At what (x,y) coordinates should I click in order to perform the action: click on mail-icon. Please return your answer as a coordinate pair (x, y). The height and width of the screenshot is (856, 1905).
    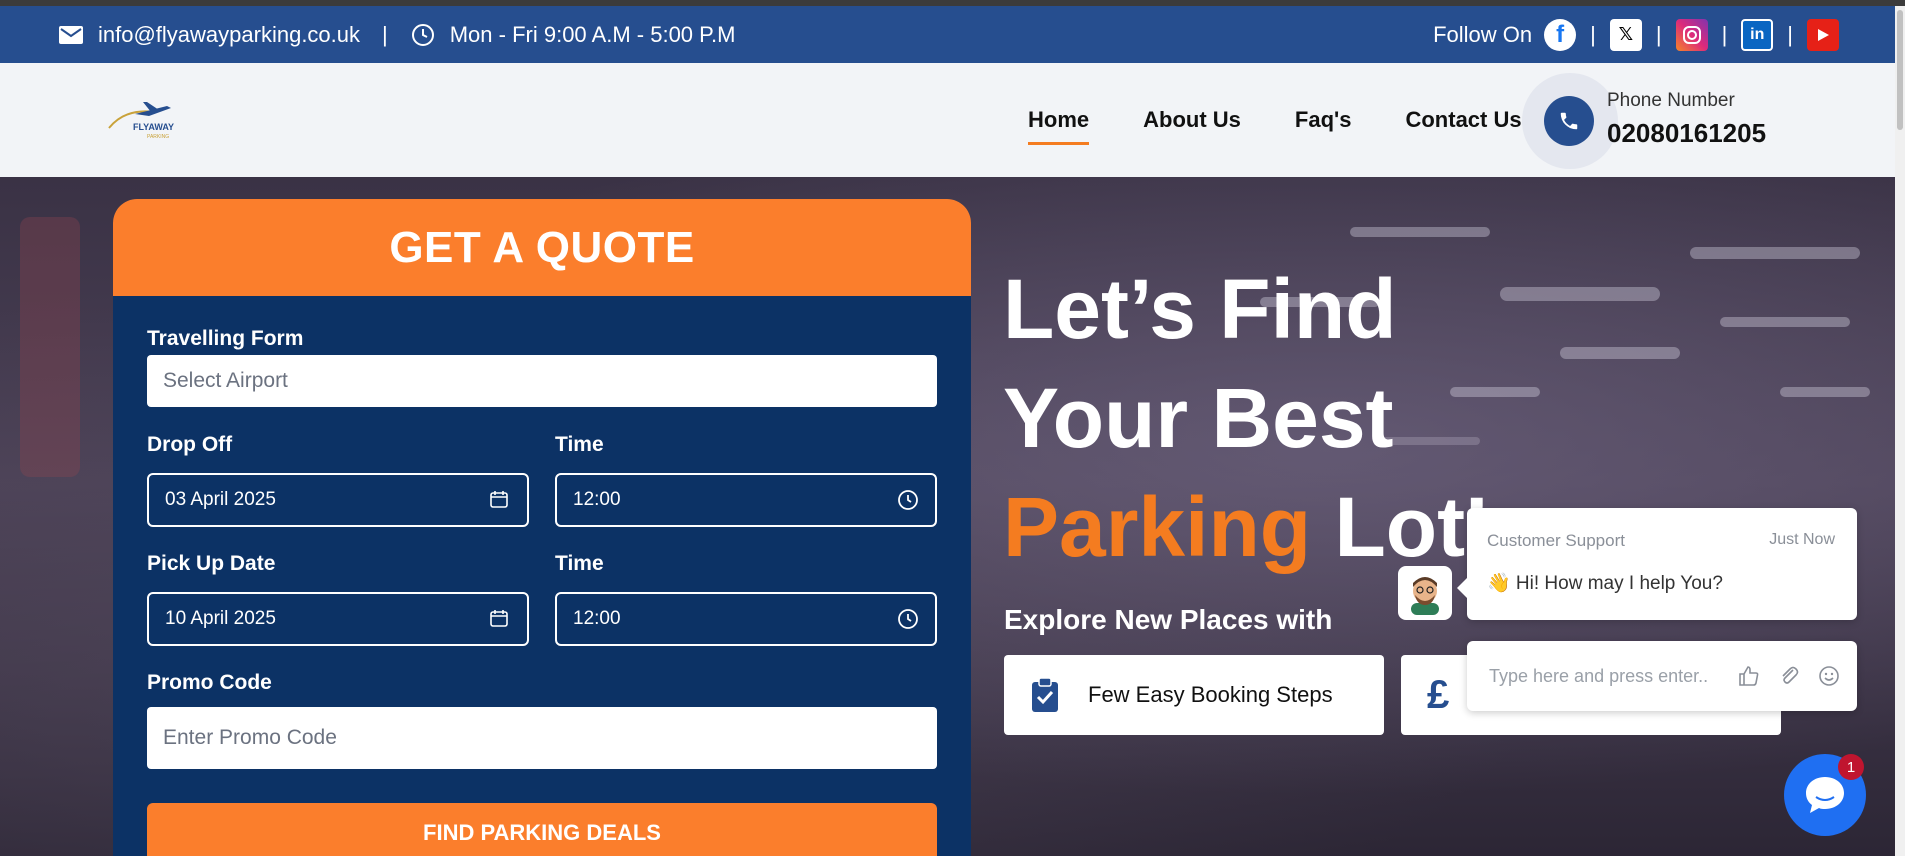
    Looking at the image, I should click on (71, 35).